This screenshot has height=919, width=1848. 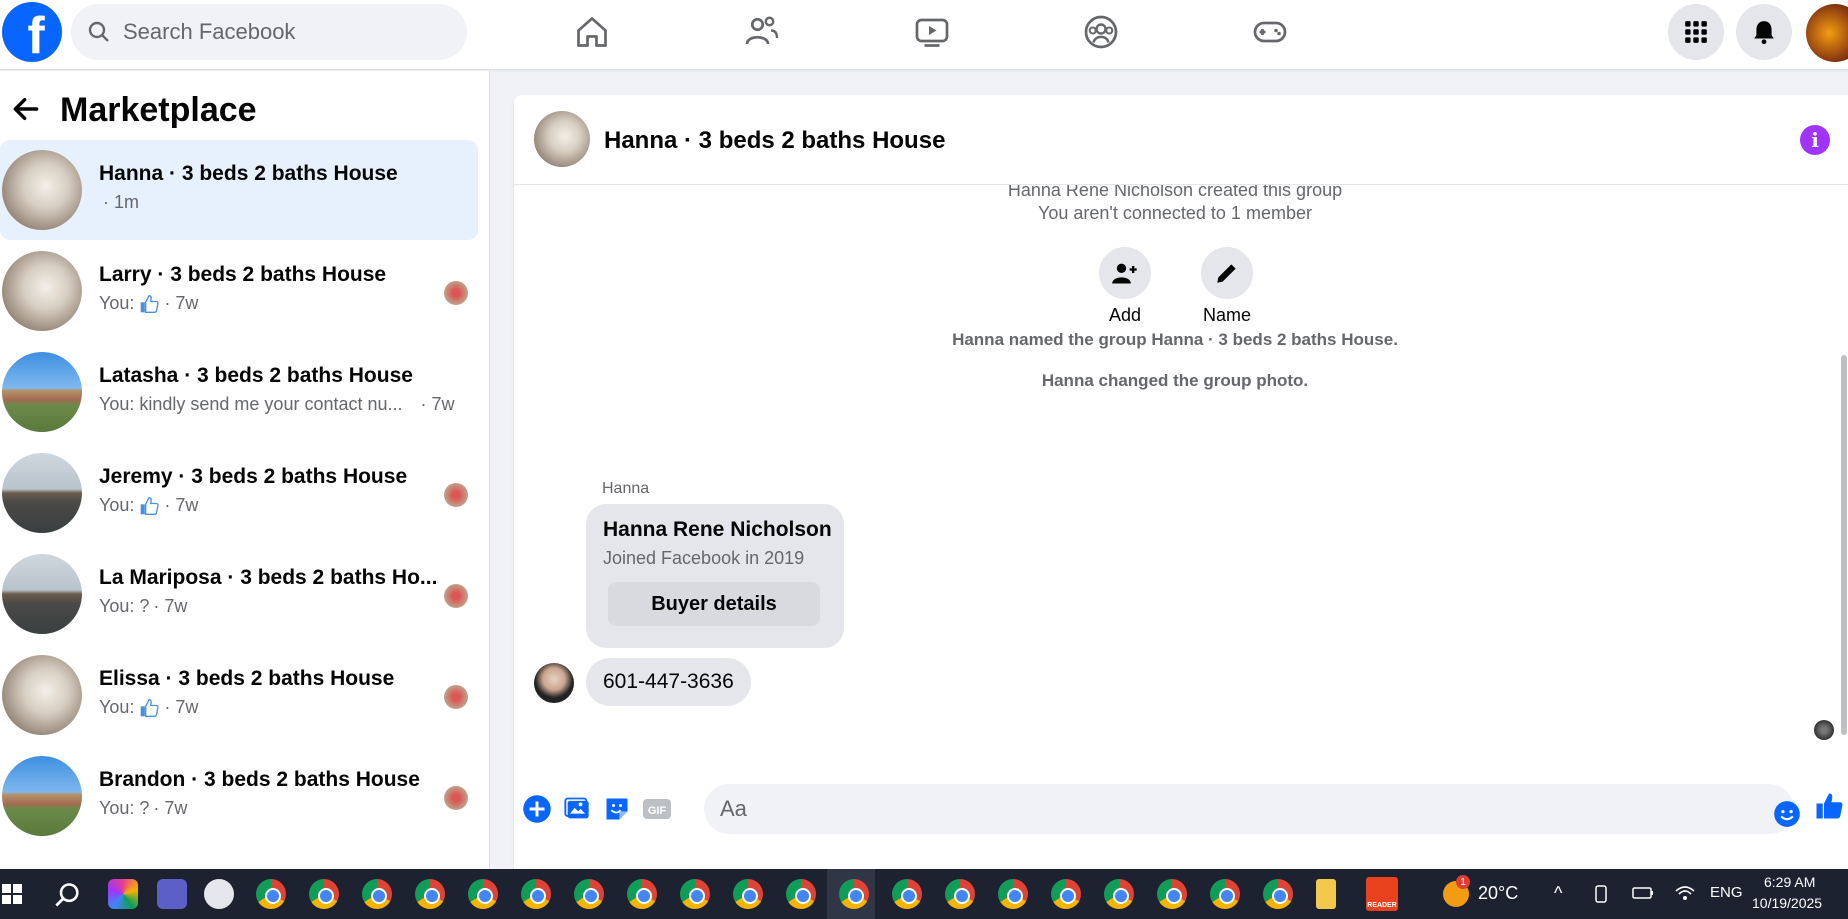 I want to click on seen-indicator-avatar, so click(x=1824, y=730).